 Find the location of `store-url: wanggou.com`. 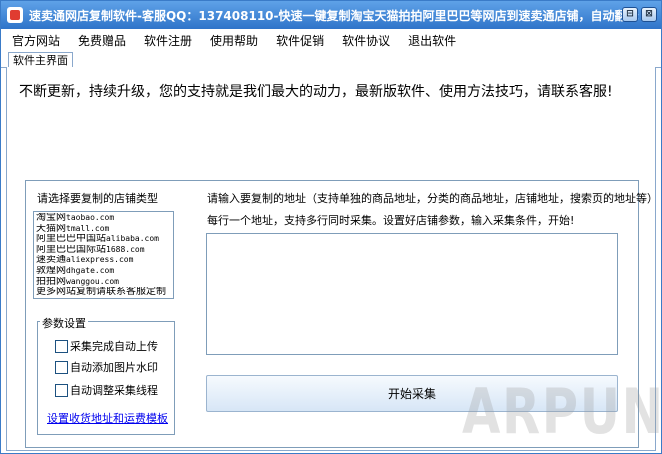

store-url: wanggou.com is located at coordinates (92, 281).